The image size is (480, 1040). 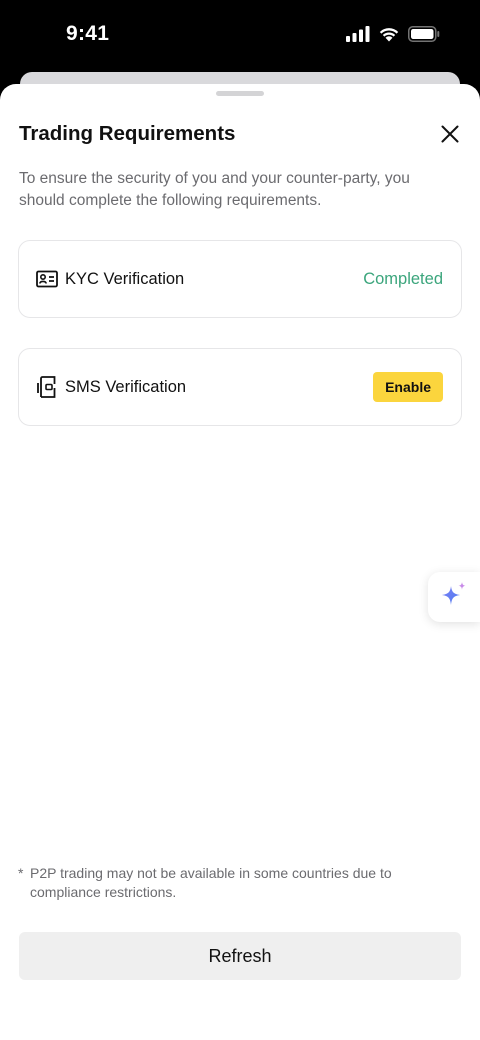 I want to click on battery-icon, so click(x=424, y=34).